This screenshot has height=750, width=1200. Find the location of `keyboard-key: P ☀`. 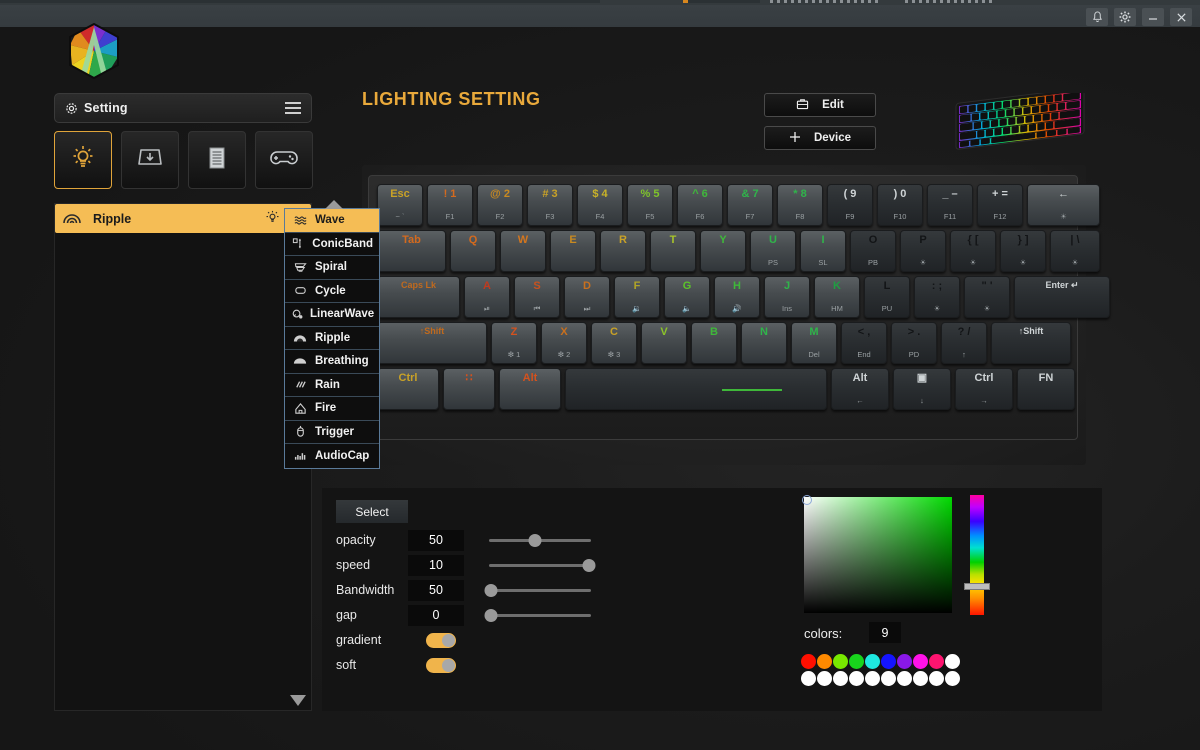

keyboard-key: P ☀ is located at coordinates (923, 251).